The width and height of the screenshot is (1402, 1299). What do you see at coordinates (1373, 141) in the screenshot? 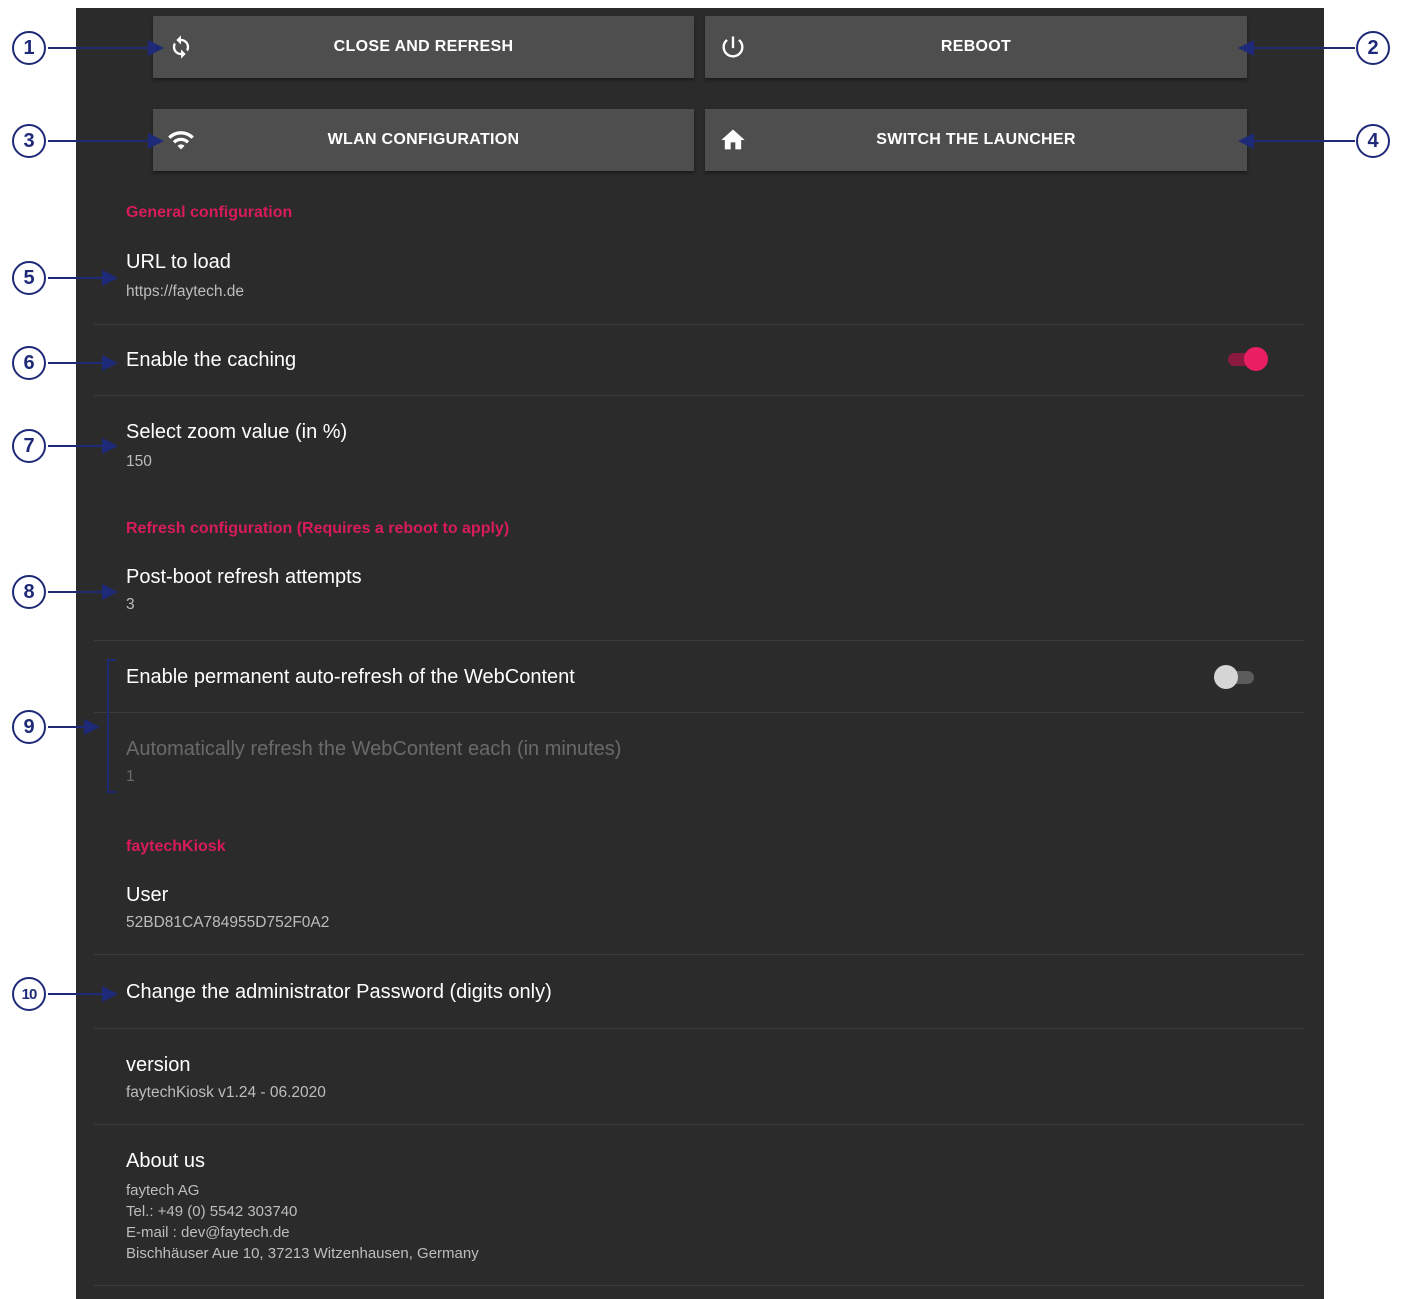
I see `callout-4: 4` at bounding box center [1373, 141].